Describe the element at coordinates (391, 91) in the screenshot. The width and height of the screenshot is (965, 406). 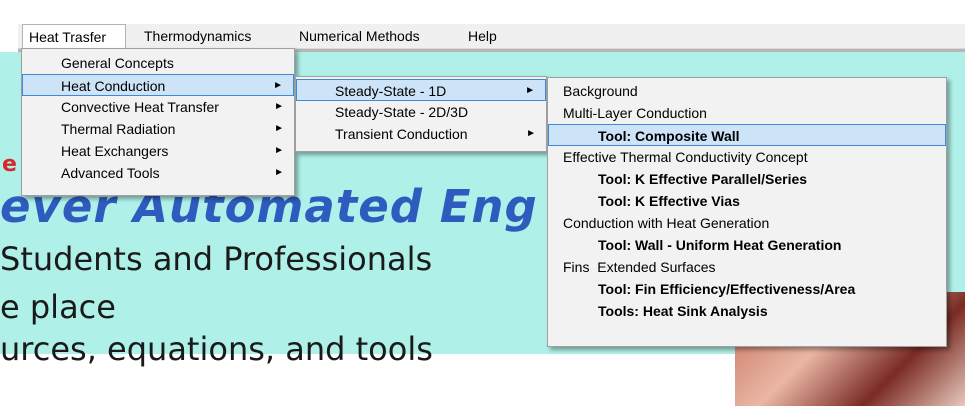
I see `menu-item-label: Steady-State - 1D` at that location.